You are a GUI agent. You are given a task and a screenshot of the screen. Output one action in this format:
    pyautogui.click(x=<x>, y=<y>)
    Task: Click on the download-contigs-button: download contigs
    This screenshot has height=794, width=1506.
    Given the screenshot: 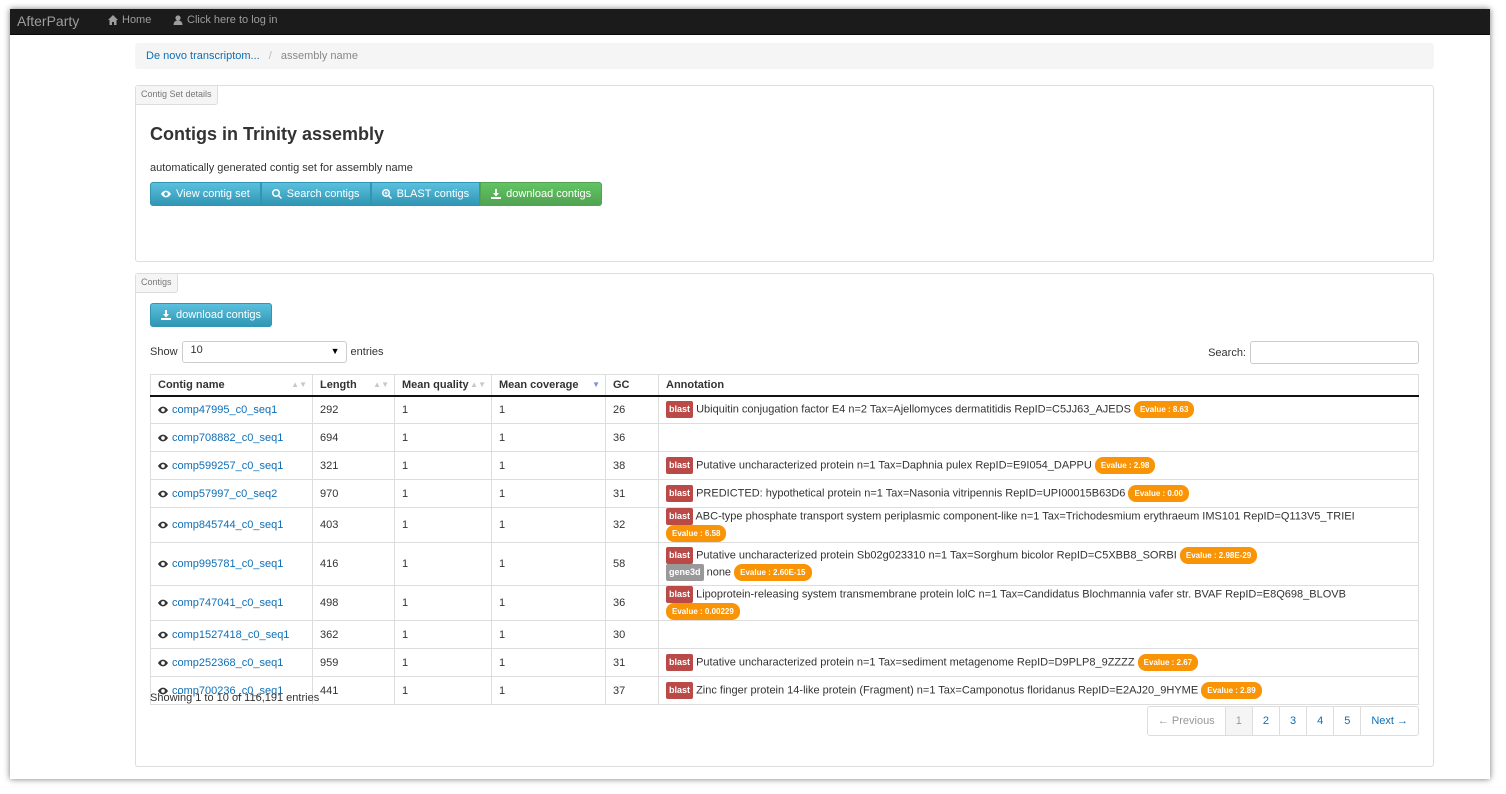 What is the action you would take?
    pyautogui.click(x=541, y=194)
    